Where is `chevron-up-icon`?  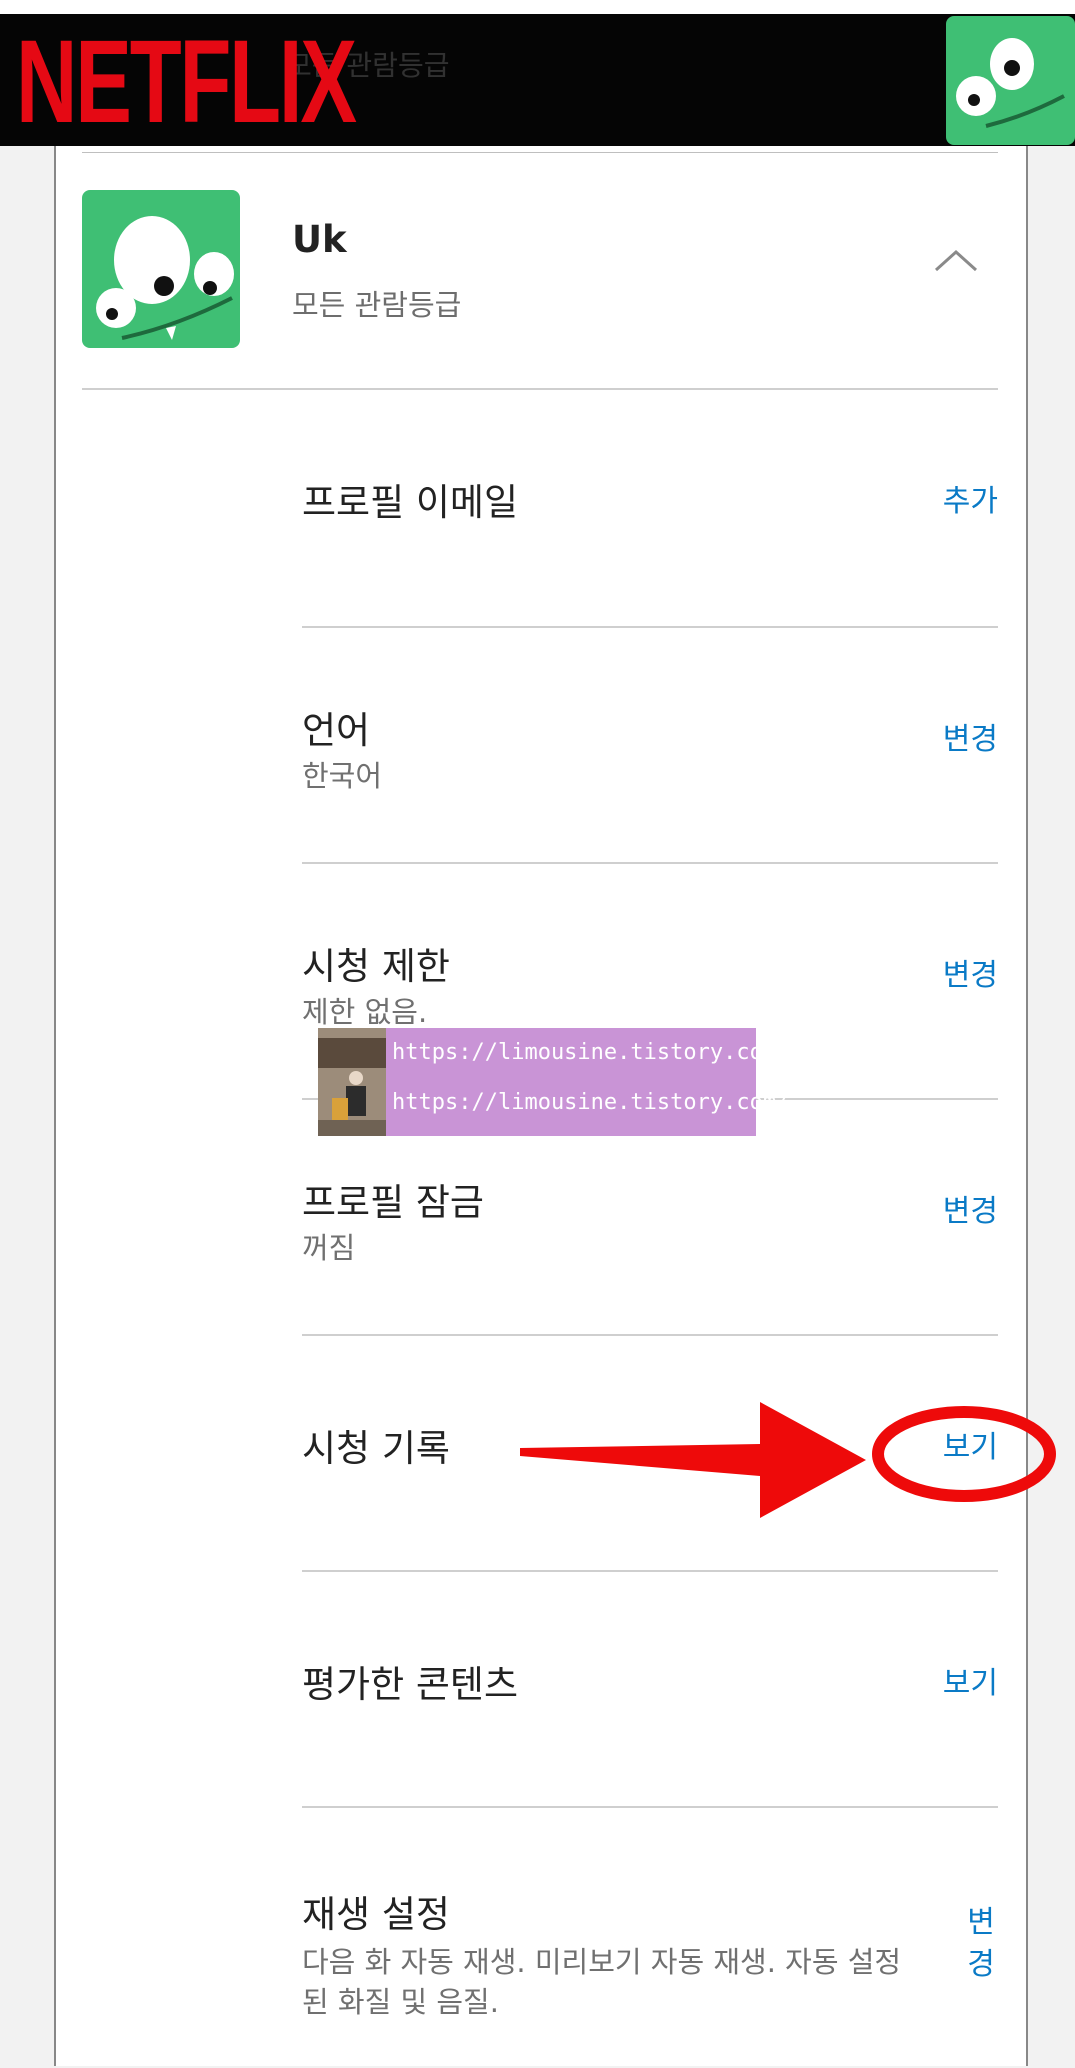
chevron-up-icon is located at coordinates (956, 260).